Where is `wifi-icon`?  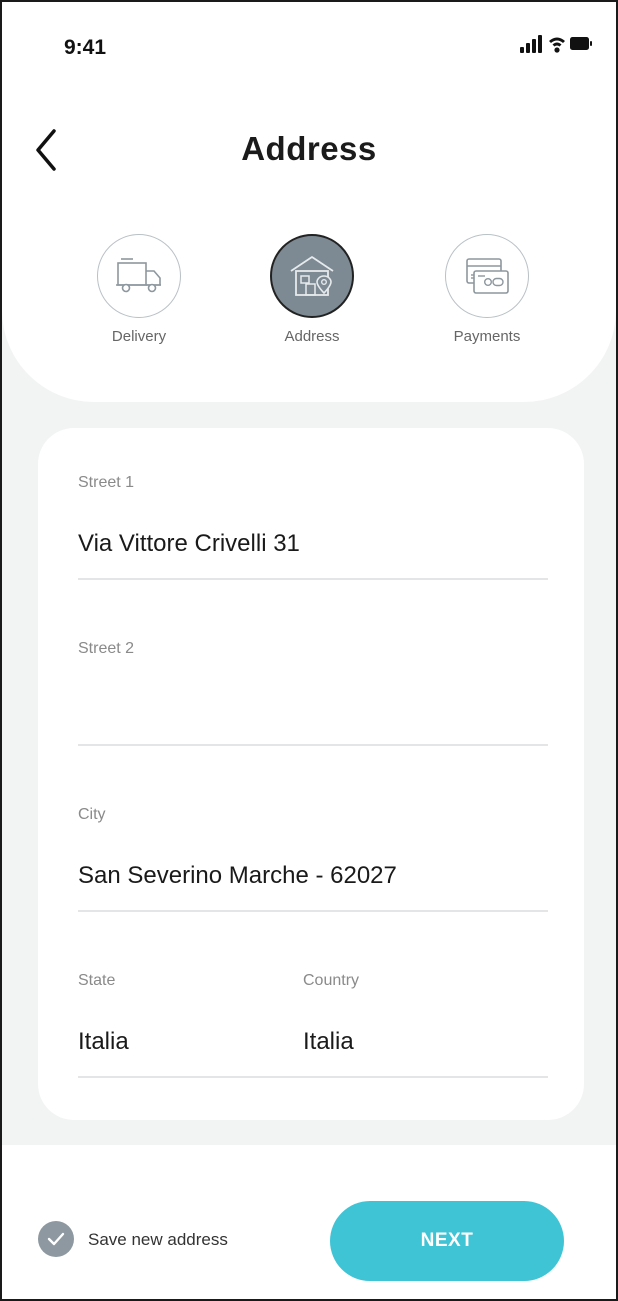
wifi-icon is located at coordinates (557, 45).